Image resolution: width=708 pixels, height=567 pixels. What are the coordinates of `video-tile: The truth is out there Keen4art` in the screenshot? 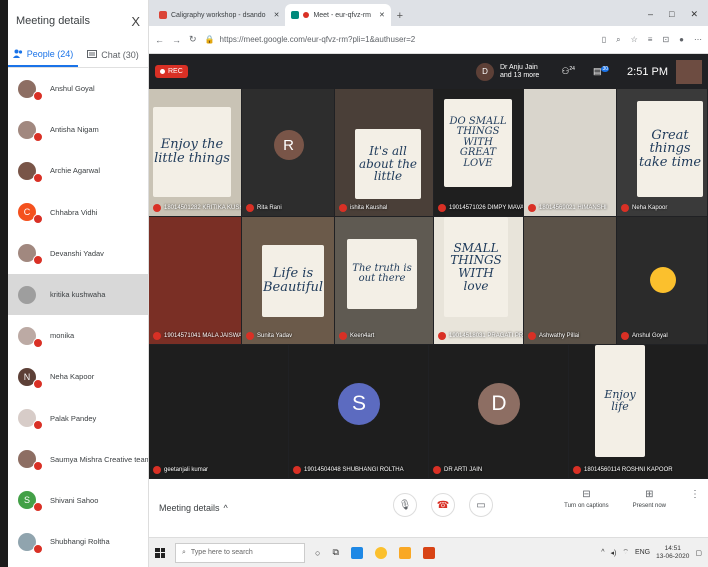 It's located at (384, 280).